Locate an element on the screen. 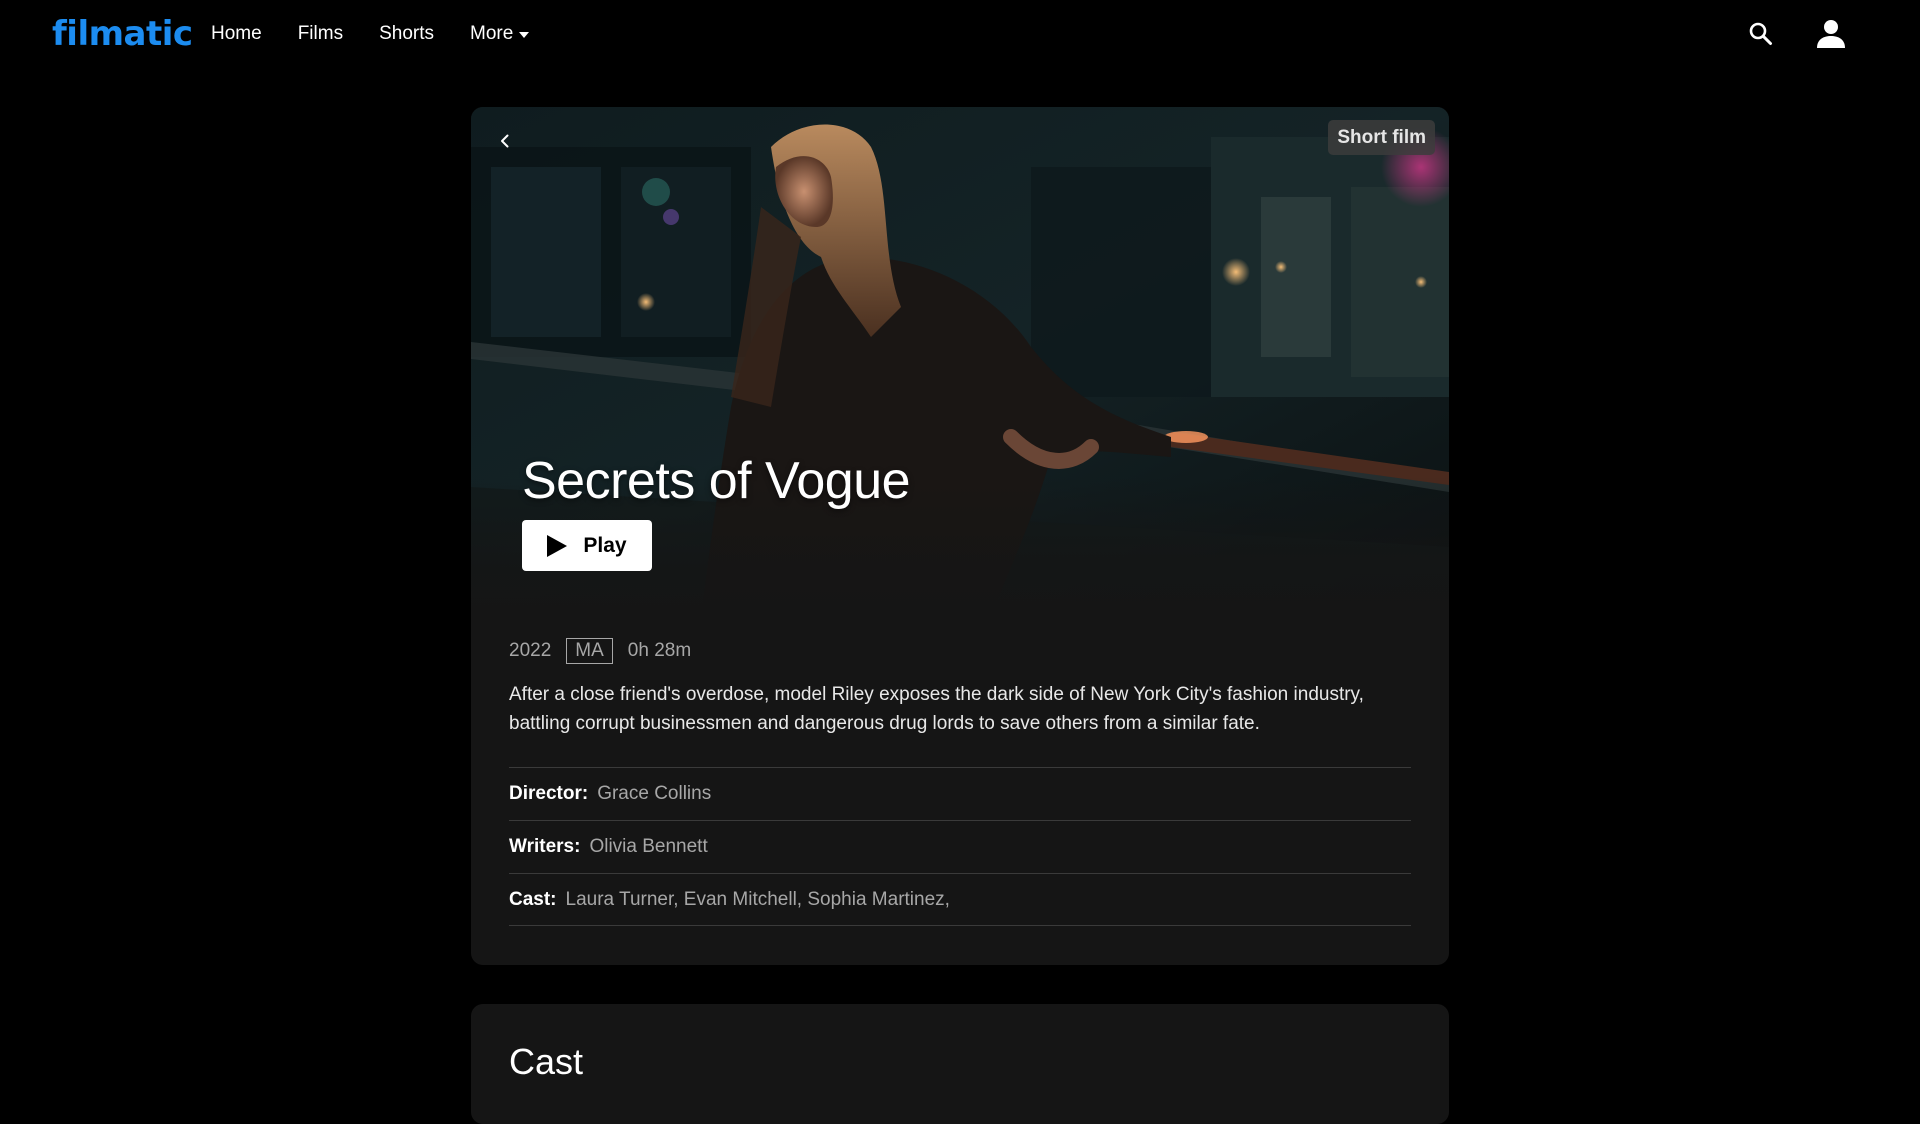 This screenshot has width=1920, height=1124. credit-value: Olivia Bennett is located at coordinates (648, 846).